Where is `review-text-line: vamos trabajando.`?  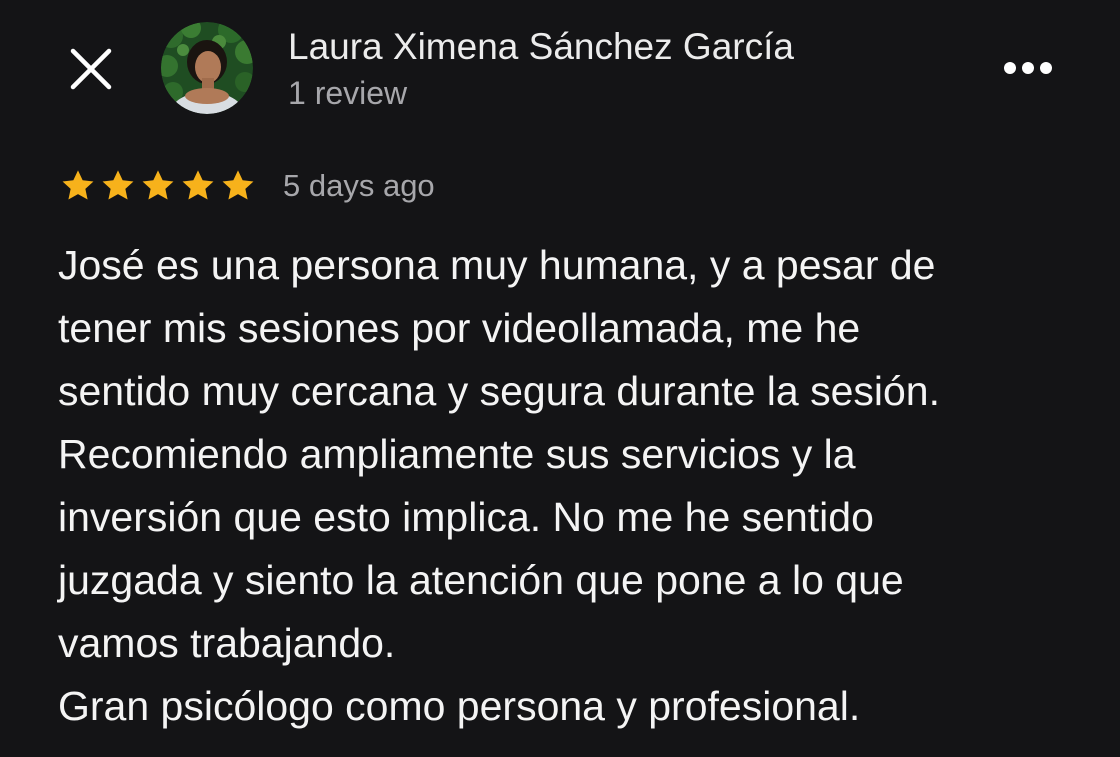 review-text-line: vamos trabajando. is located at coordinates (227, 643).